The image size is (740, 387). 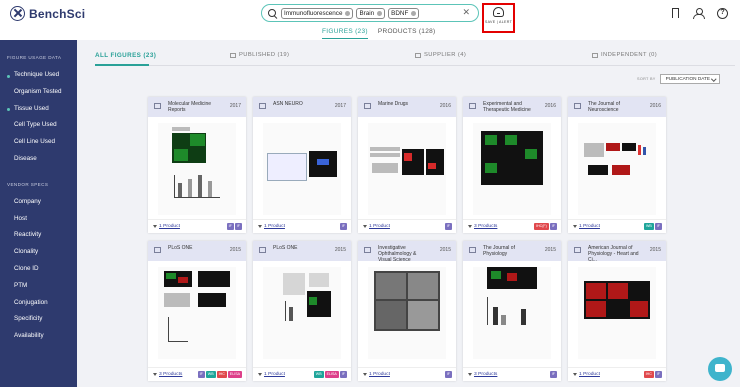 I want to click on technique-tags: IF, so click(x=553, y=374).